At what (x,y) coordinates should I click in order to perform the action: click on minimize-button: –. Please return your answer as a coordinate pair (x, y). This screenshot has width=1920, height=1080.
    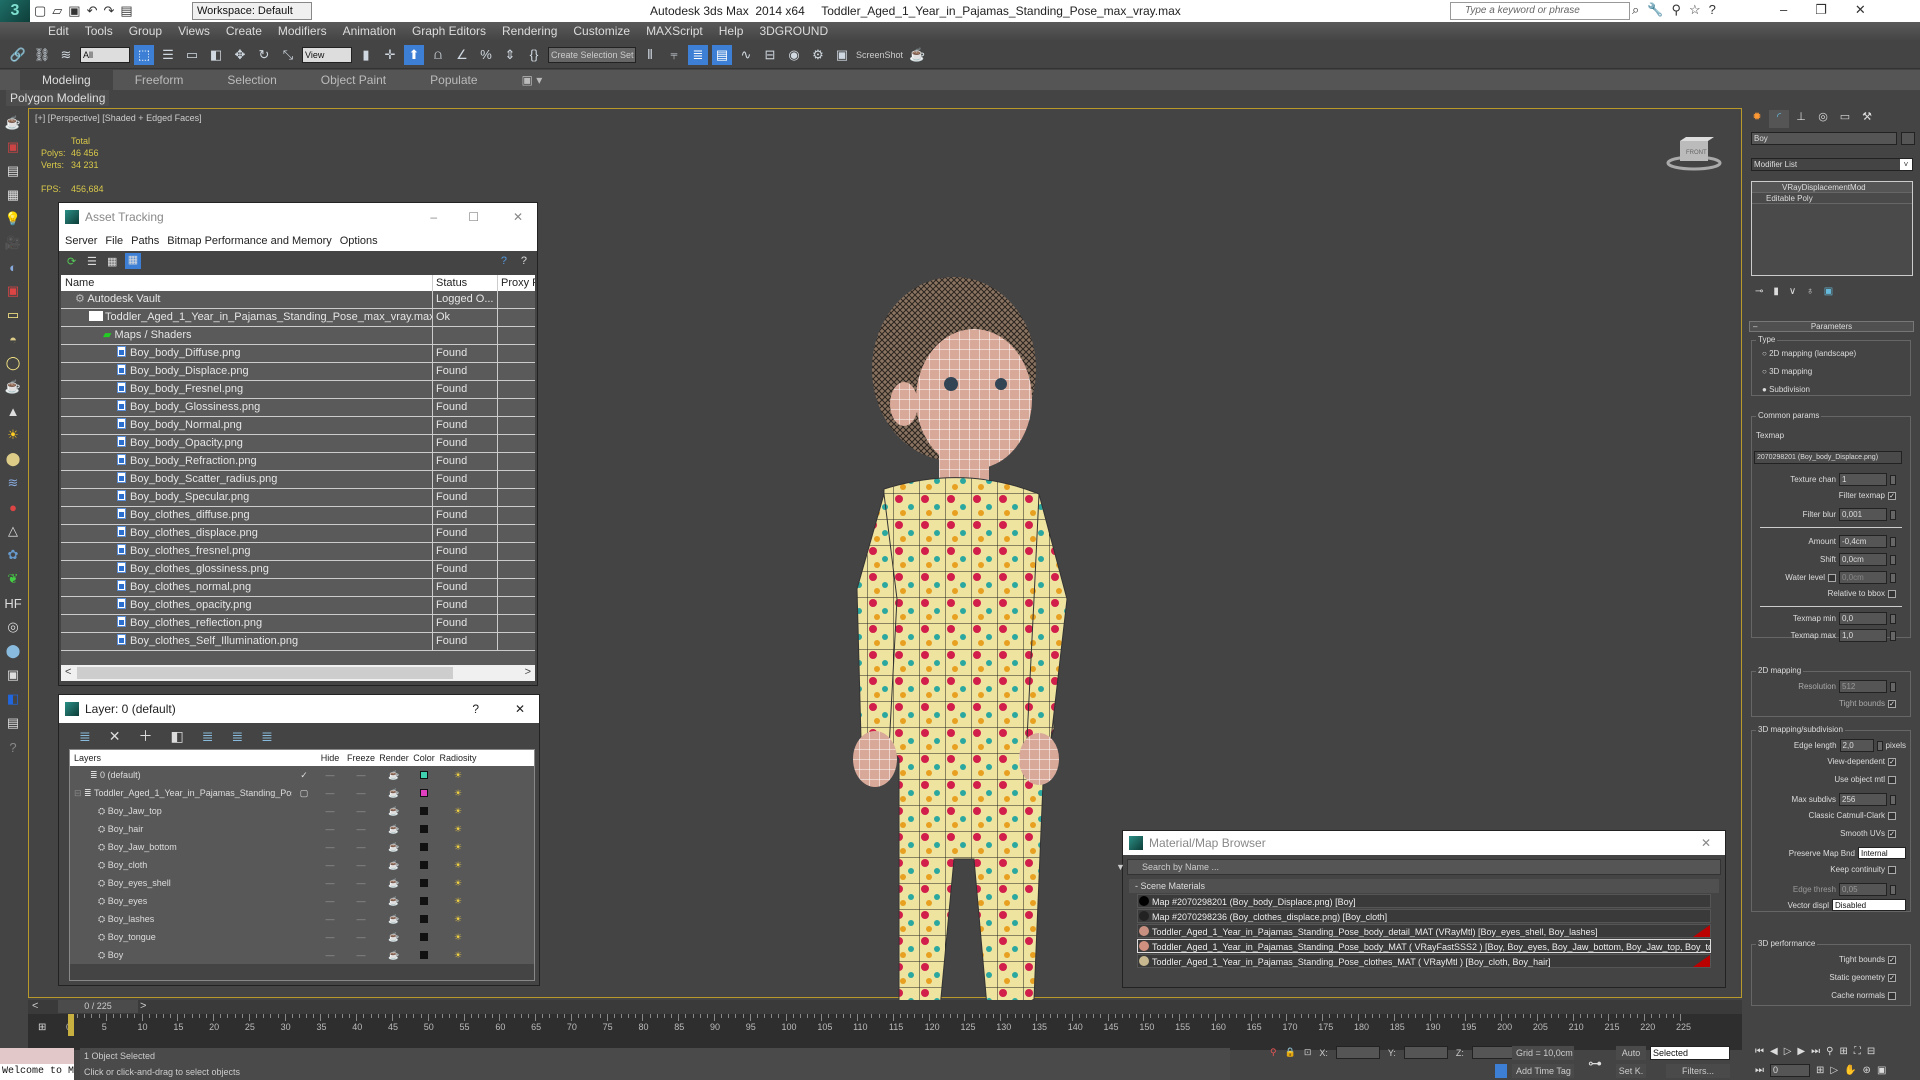
    Looking at the image, I should click on (1783, 10).